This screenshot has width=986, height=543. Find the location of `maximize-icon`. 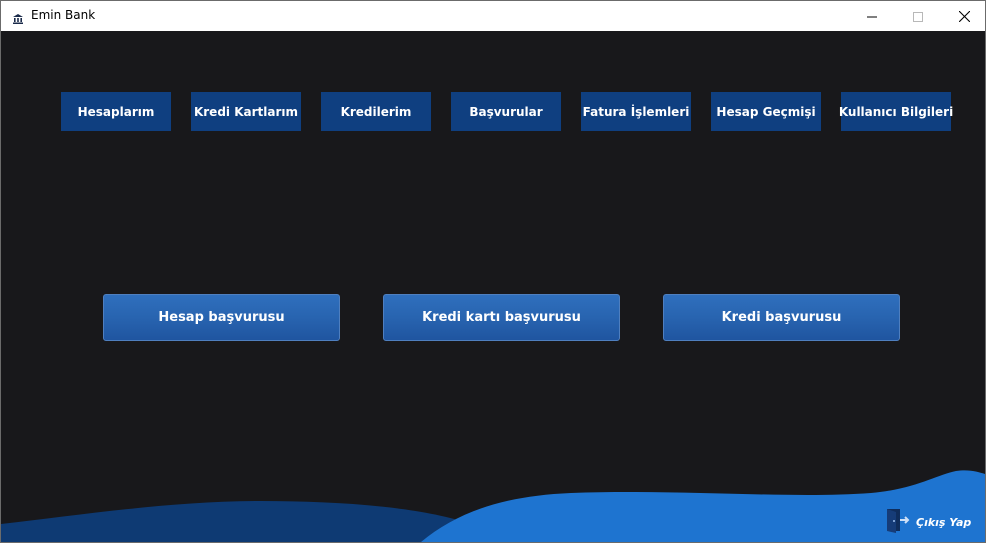

maximize-icon is located at coordinates (918, 16).